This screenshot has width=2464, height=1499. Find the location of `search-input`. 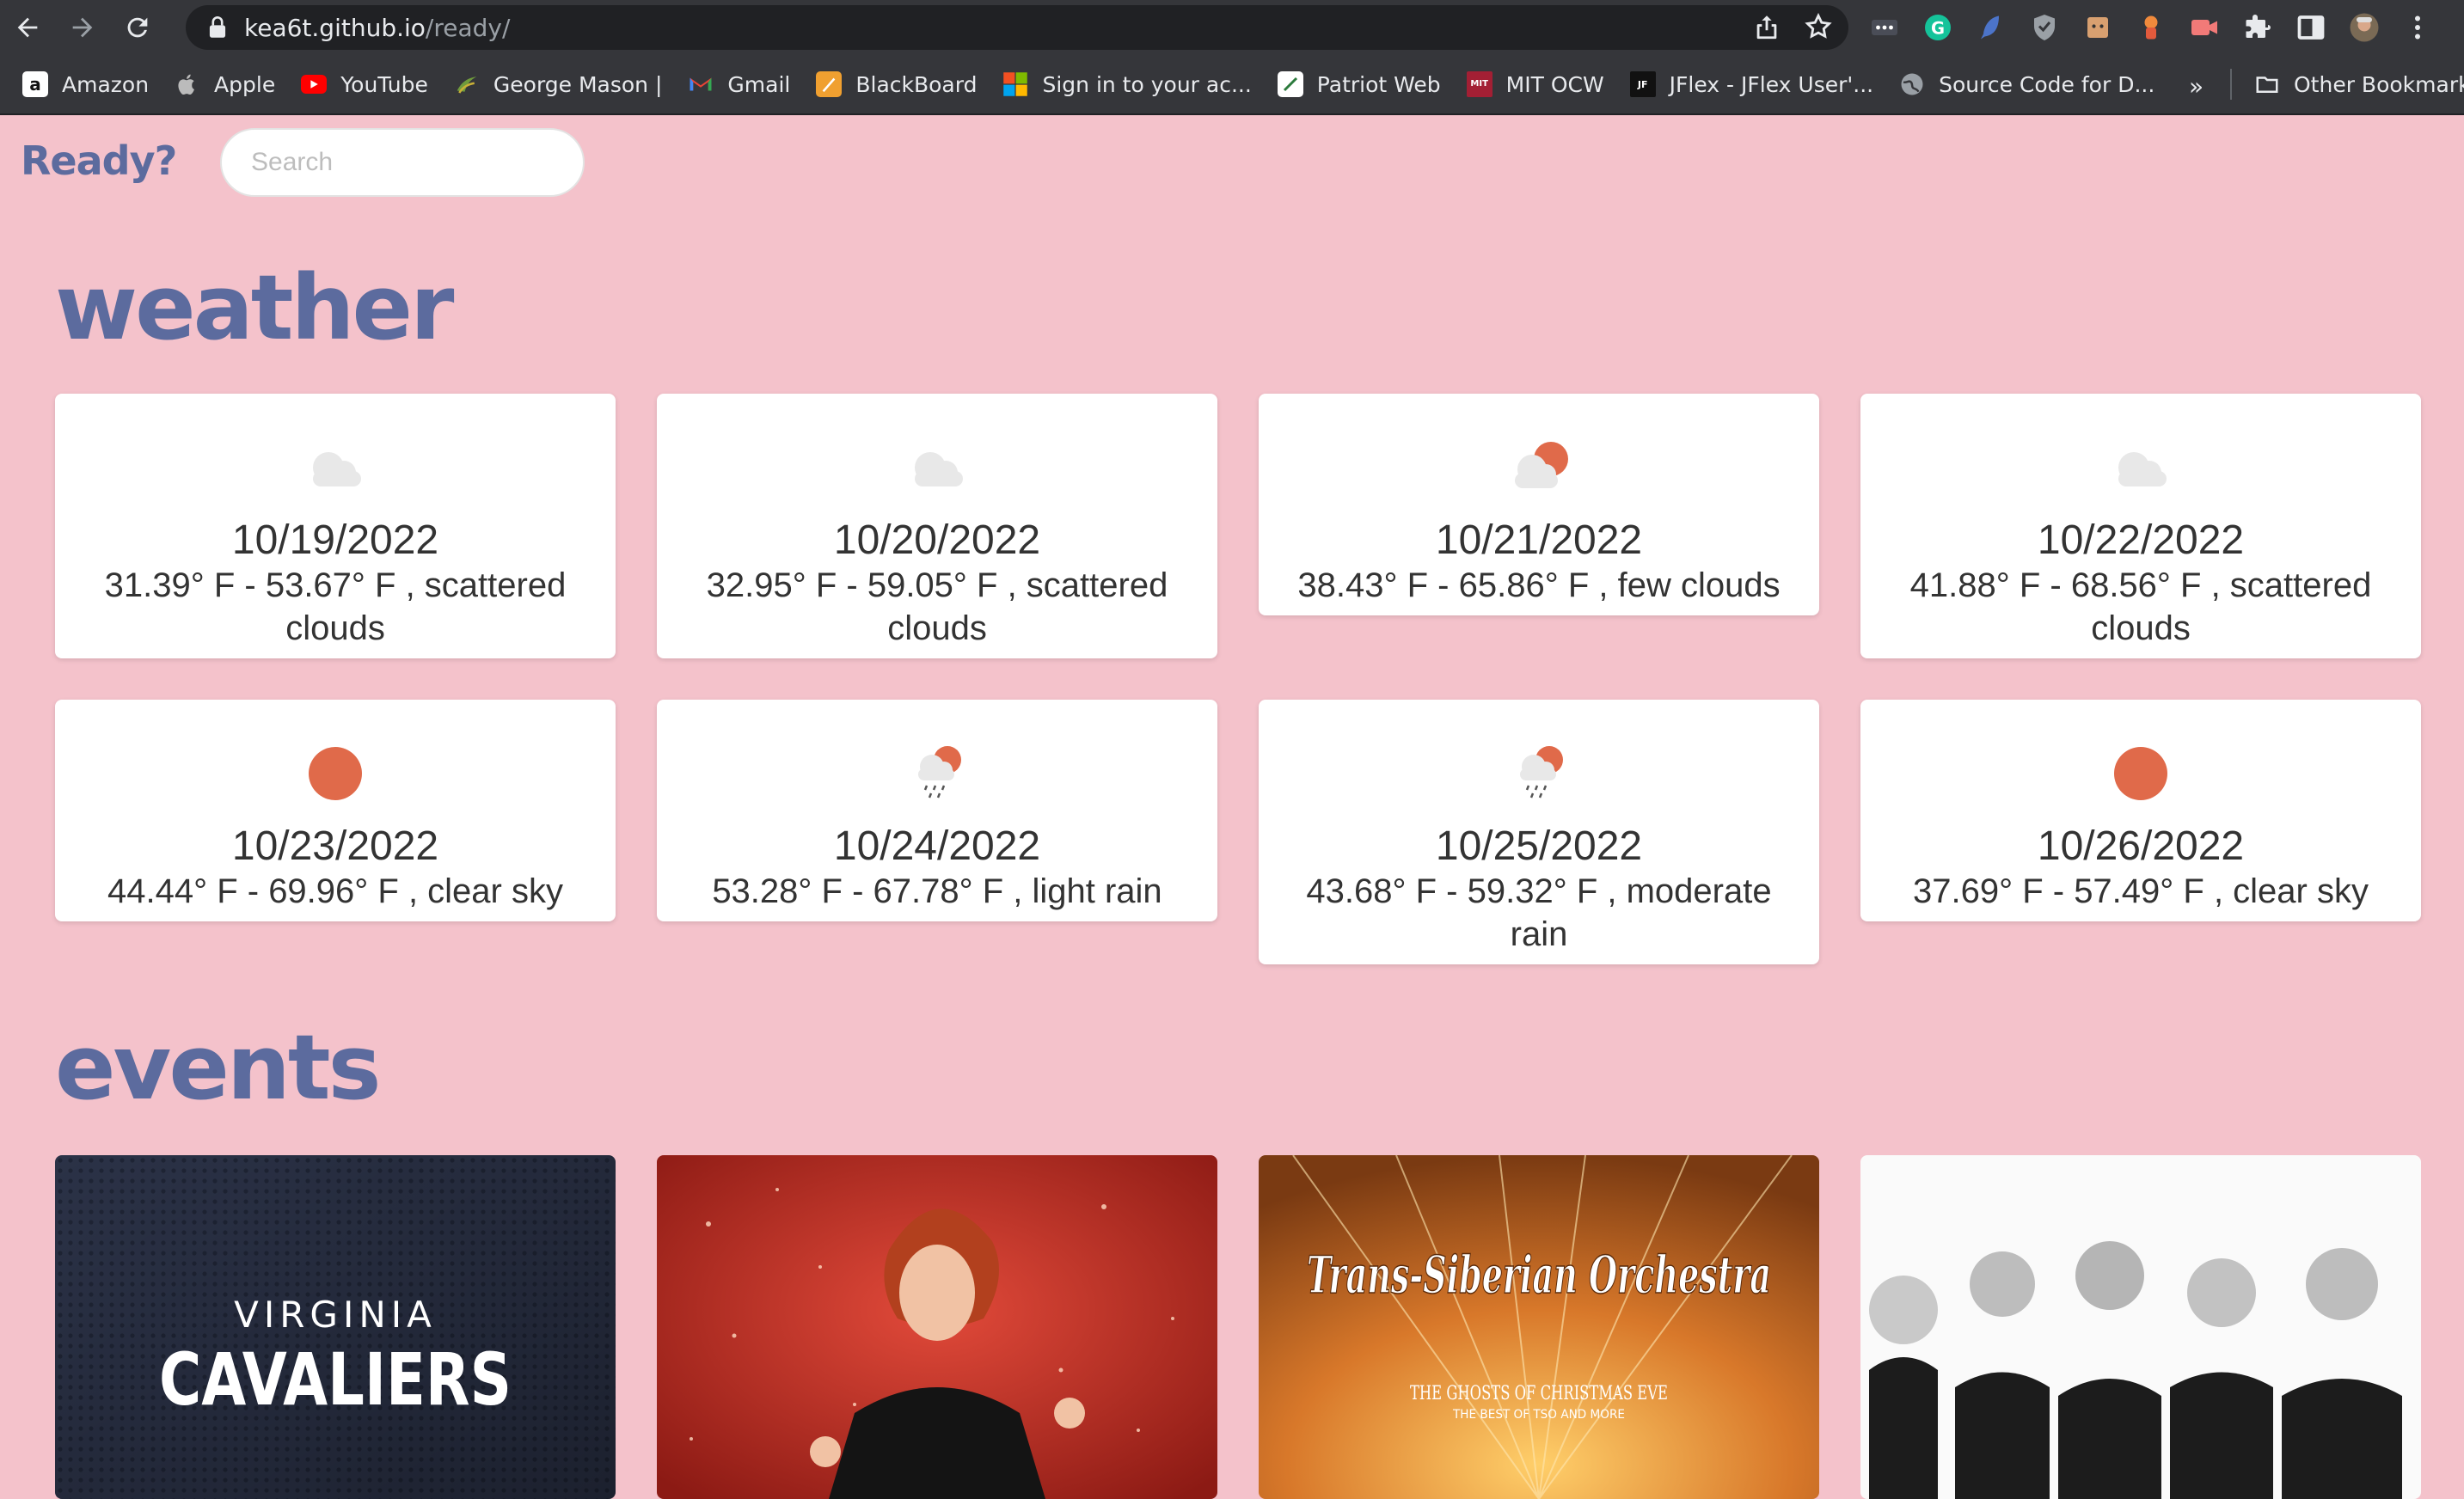

search-input is located at coordinates (402, 162).